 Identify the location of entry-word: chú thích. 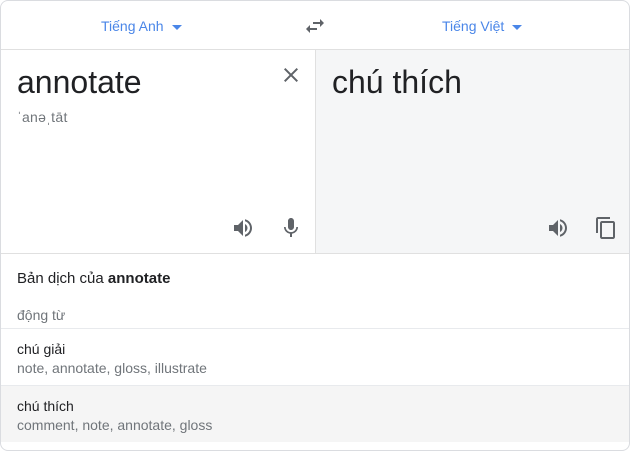
(45, 406).